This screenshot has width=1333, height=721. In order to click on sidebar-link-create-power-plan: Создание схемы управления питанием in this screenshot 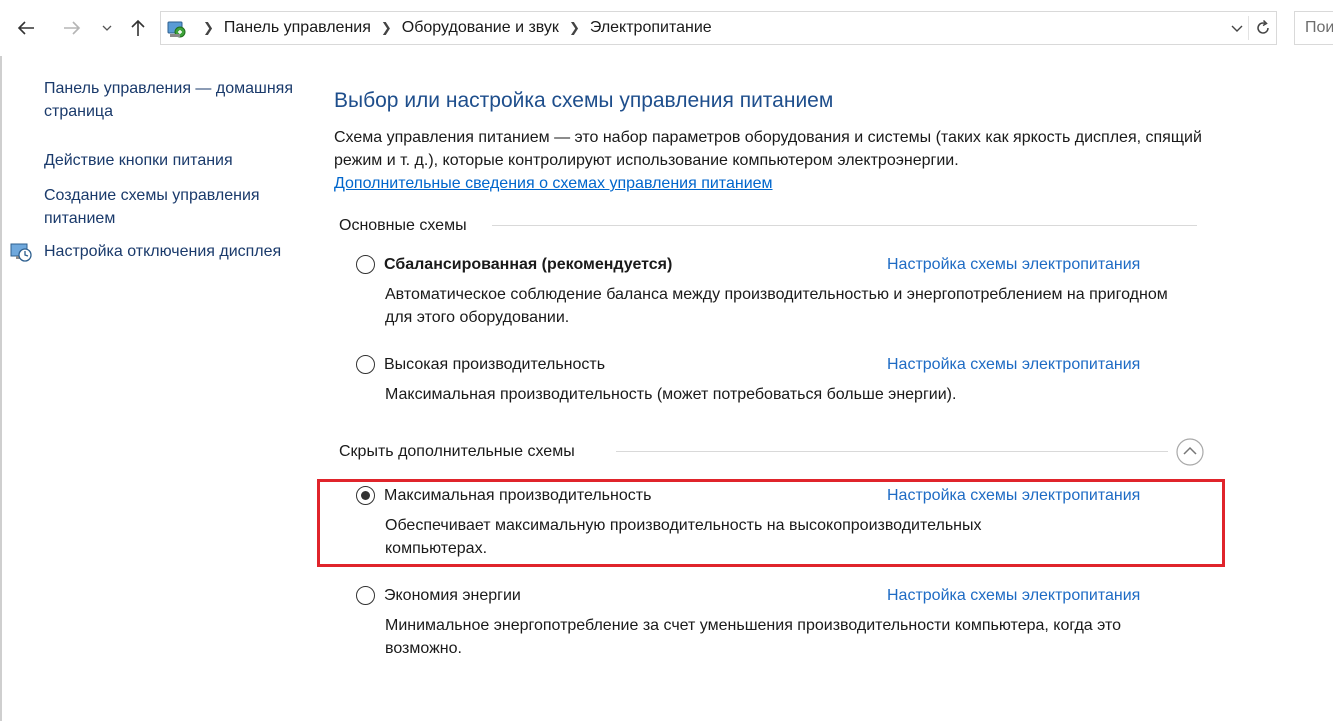, I will do `click(174, 207)`.